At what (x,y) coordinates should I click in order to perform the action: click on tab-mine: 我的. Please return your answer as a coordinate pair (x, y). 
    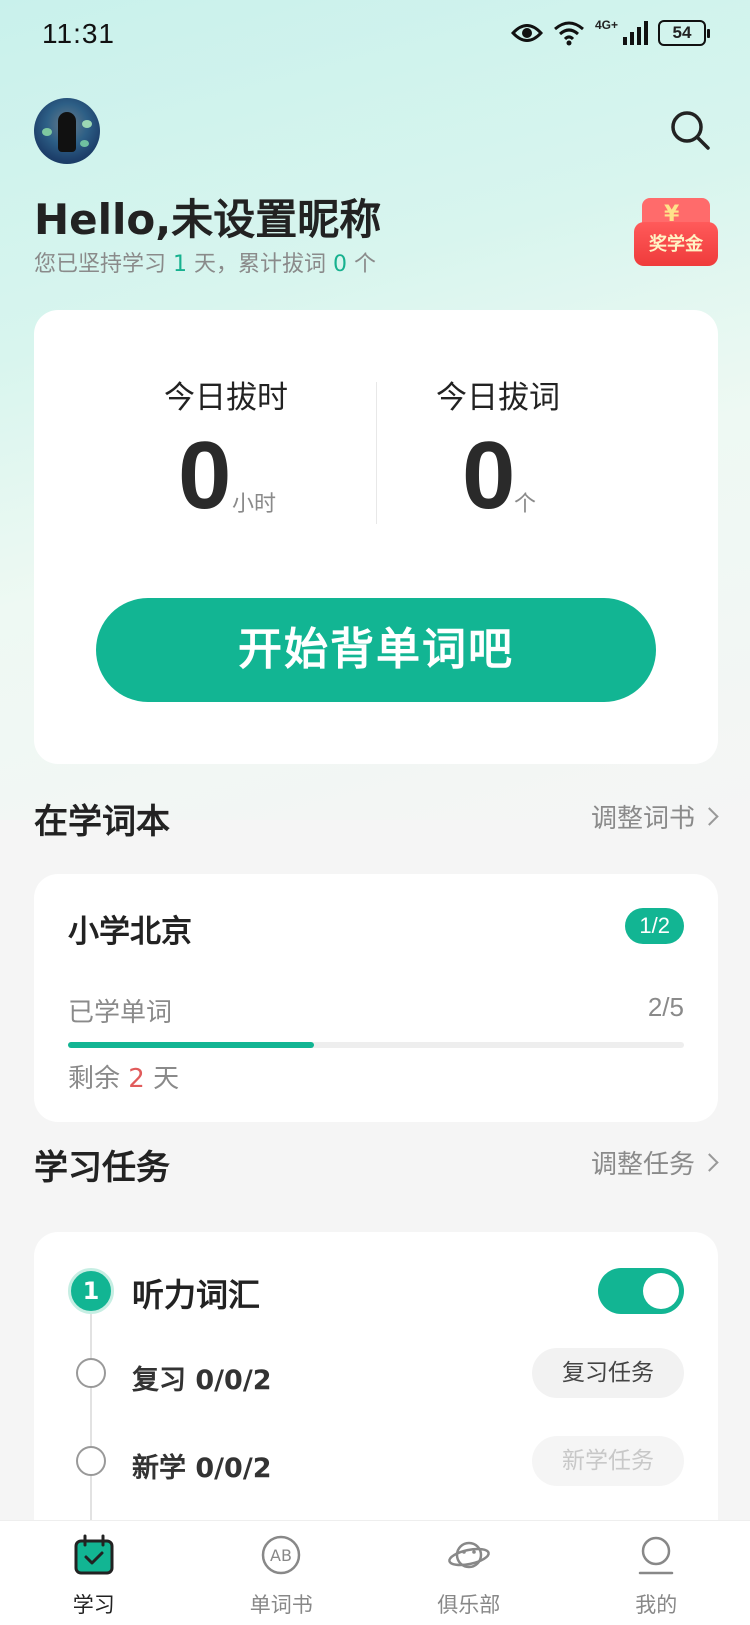
    Looking at the image, I should click on (656, 1573).